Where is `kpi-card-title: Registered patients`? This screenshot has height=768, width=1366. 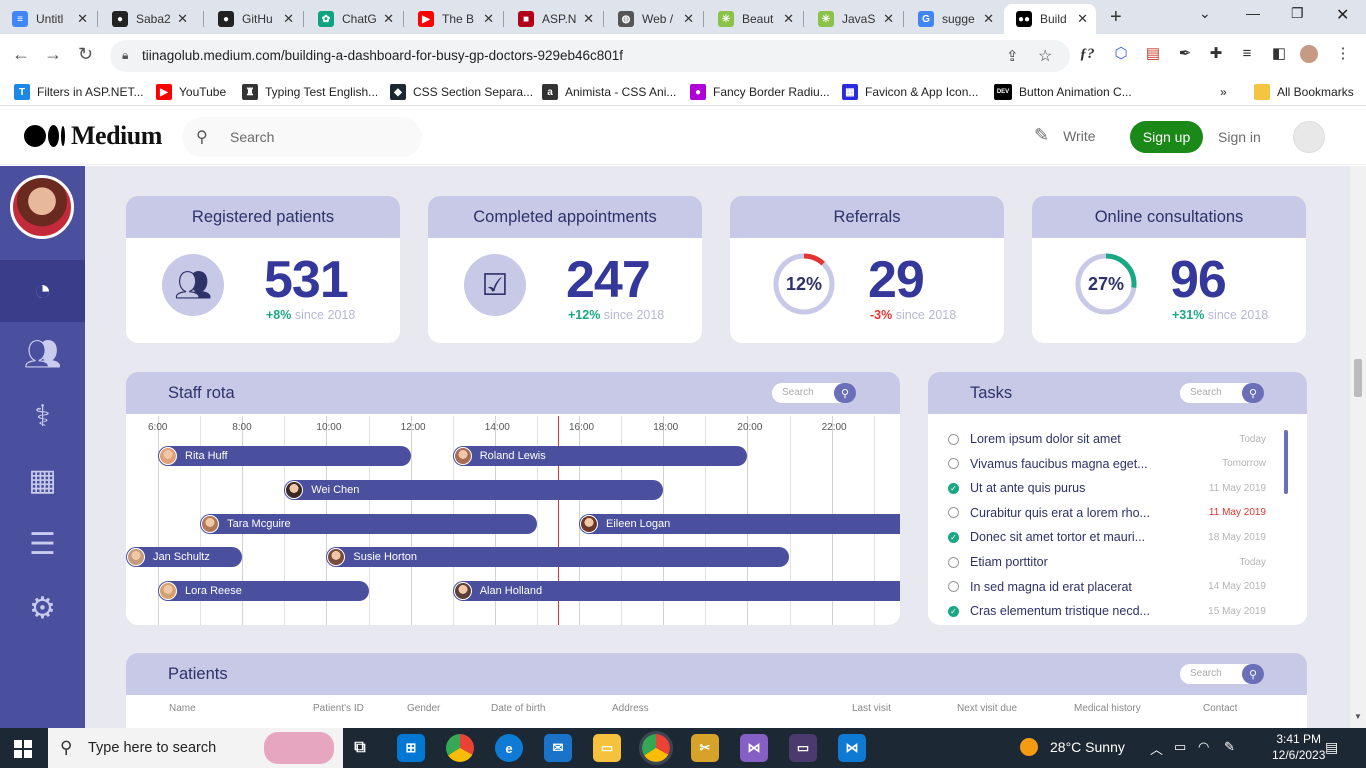
kpi-card-title: Registered patients is located at coordinates (263, 217).